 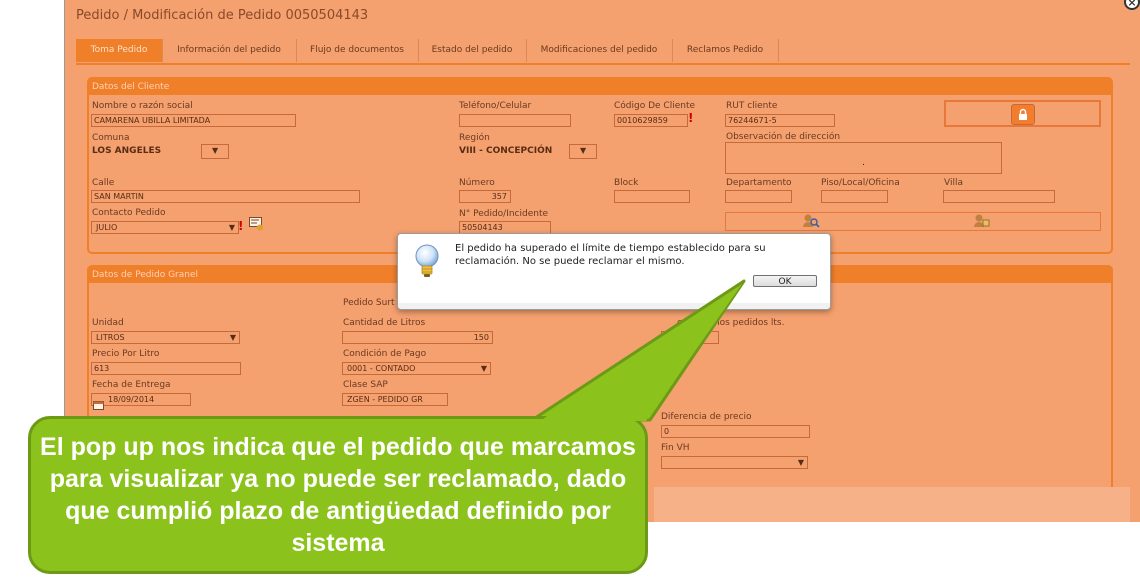 What do you see at coordinates (641, 352) in the screenshot?
I see `callout-pointer-joint` at bounding box center [641, 352].